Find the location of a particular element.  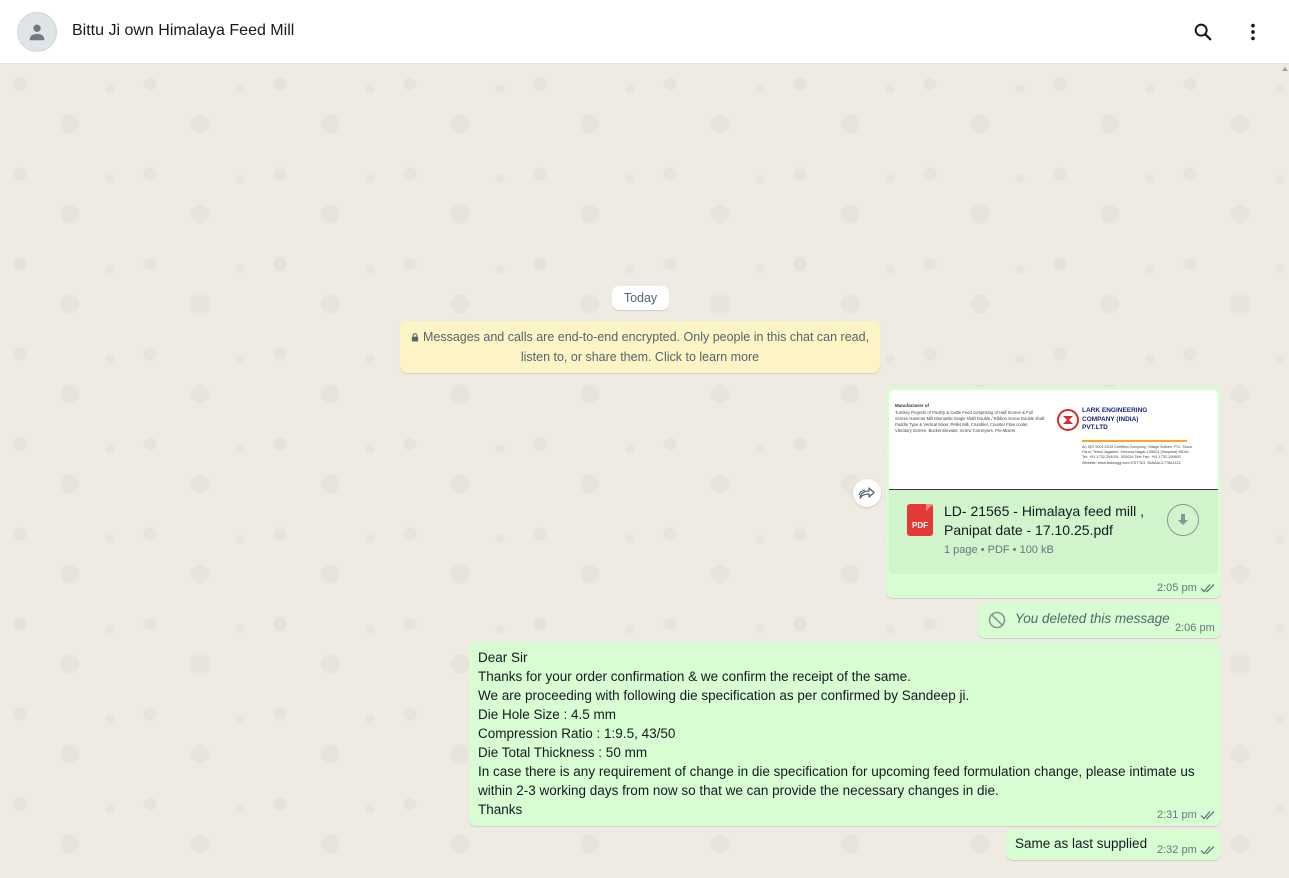

message-meta: 2:05 pm is located at coordinates (1186, 588).